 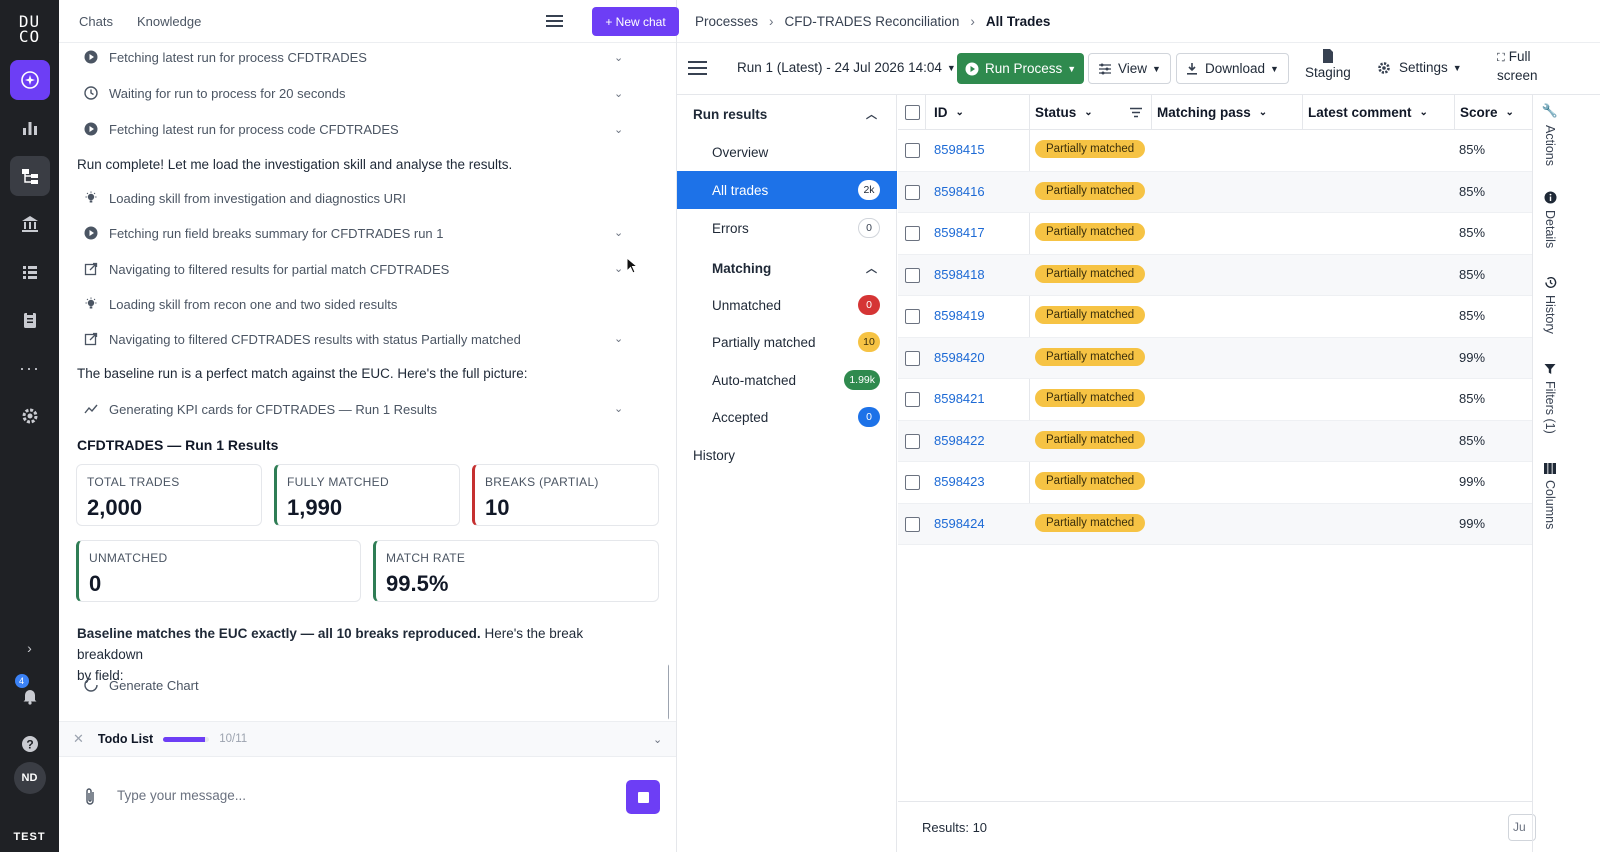 What do you see at coordinates (1379, 112) in the screenshot?
I see `column-header-latest-comment: Latest comment ⌄` at bounding box center [1379, 112].